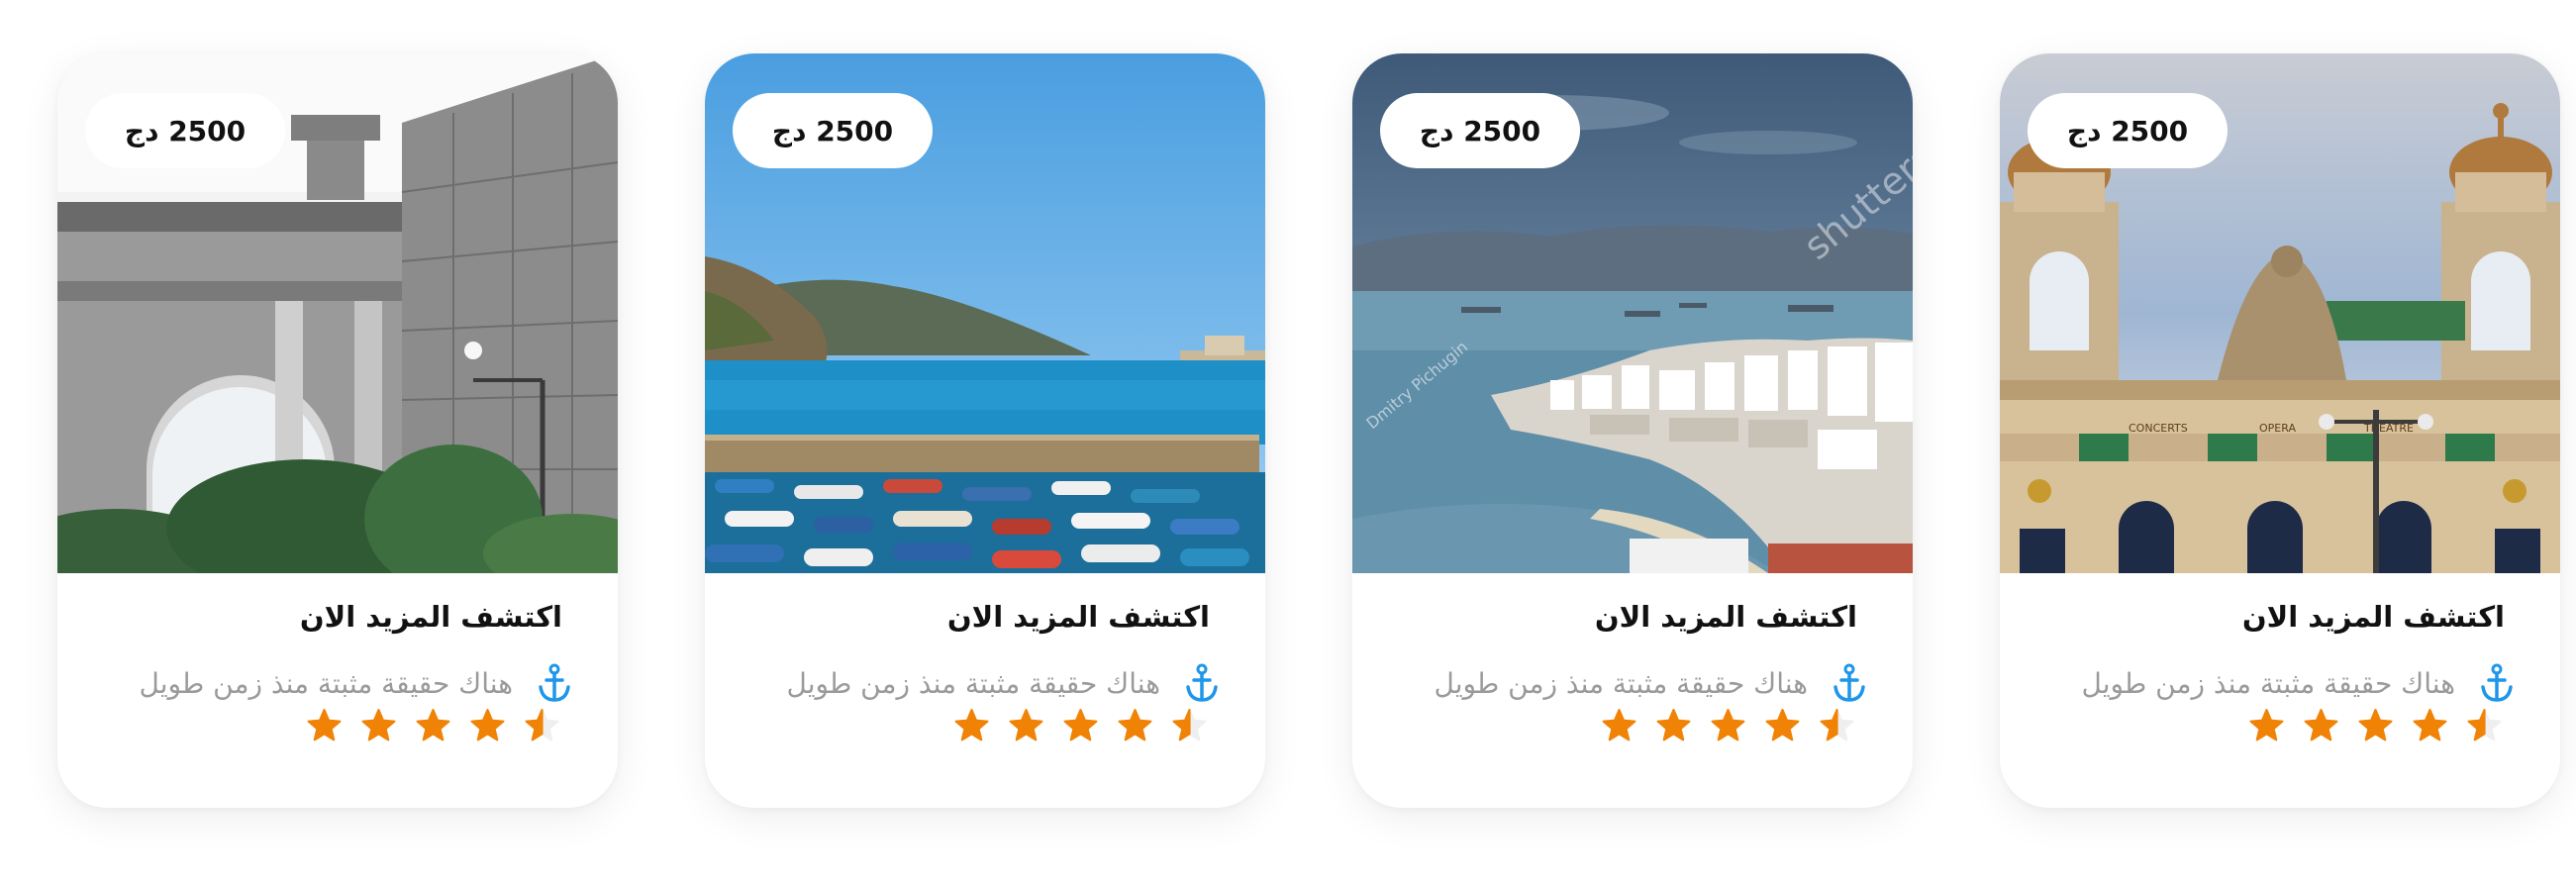  I want to click on destination-photo: CONCERTS OPERA THEATRE 2500 دج, so click(2280, 313).